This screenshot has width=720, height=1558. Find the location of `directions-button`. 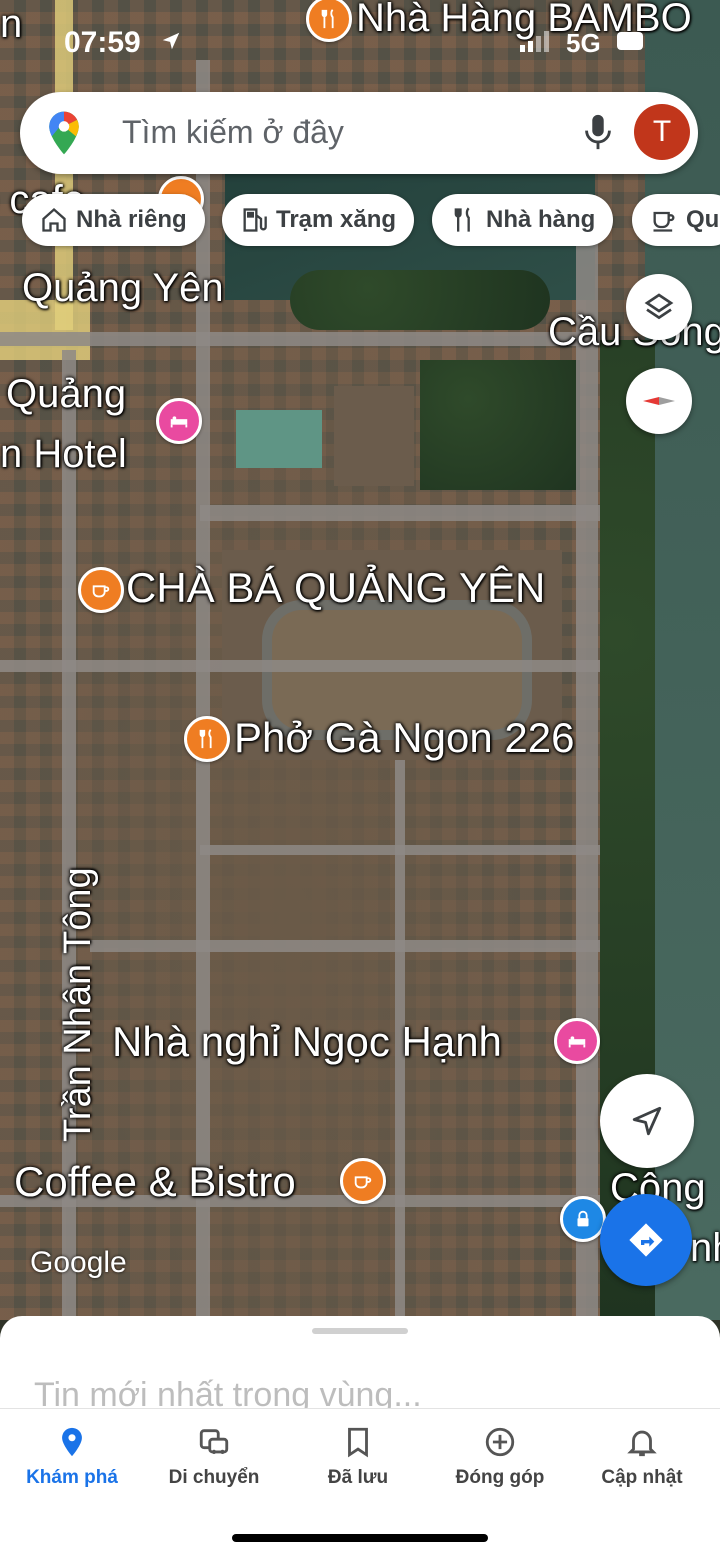

directions-button is located at coordinates (646, 1240).